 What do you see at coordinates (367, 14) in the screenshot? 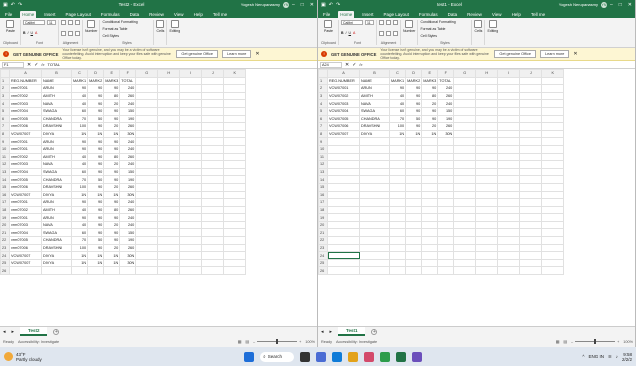
I see `tab-insert: Insert` at bounding box center [367, 14].